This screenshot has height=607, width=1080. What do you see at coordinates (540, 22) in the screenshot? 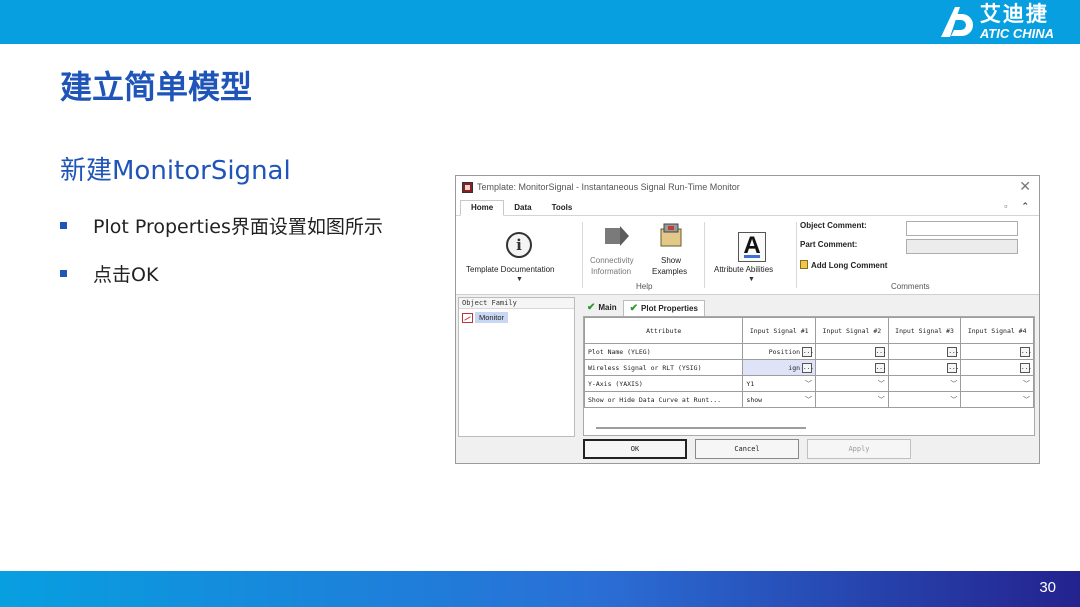
I see `header-bar: 艾迪捷 ATIC CHINA` at bounding box center [540, 22].